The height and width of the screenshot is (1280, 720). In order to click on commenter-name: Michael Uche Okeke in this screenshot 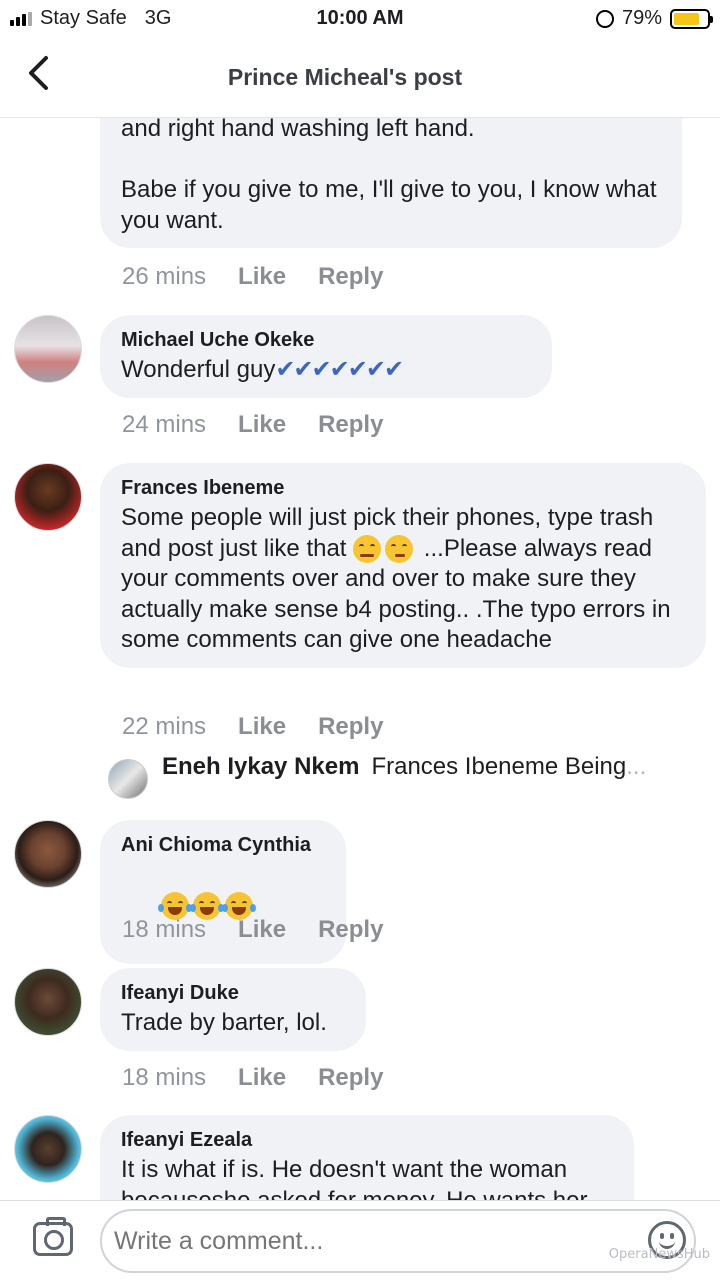, I will do `click(326, 340)`.